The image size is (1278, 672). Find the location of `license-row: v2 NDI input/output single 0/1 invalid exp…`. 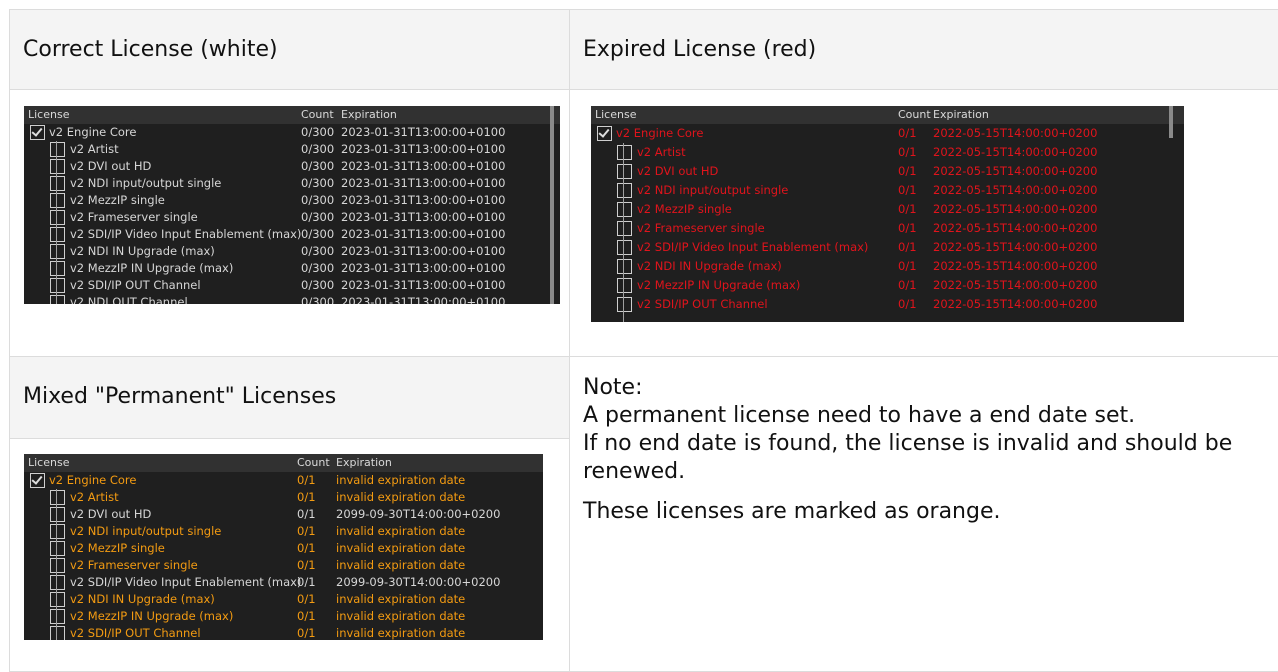

license-row: v2 NDI input/output single 0/1 invalid exp… is located at coordinates (283, 531).